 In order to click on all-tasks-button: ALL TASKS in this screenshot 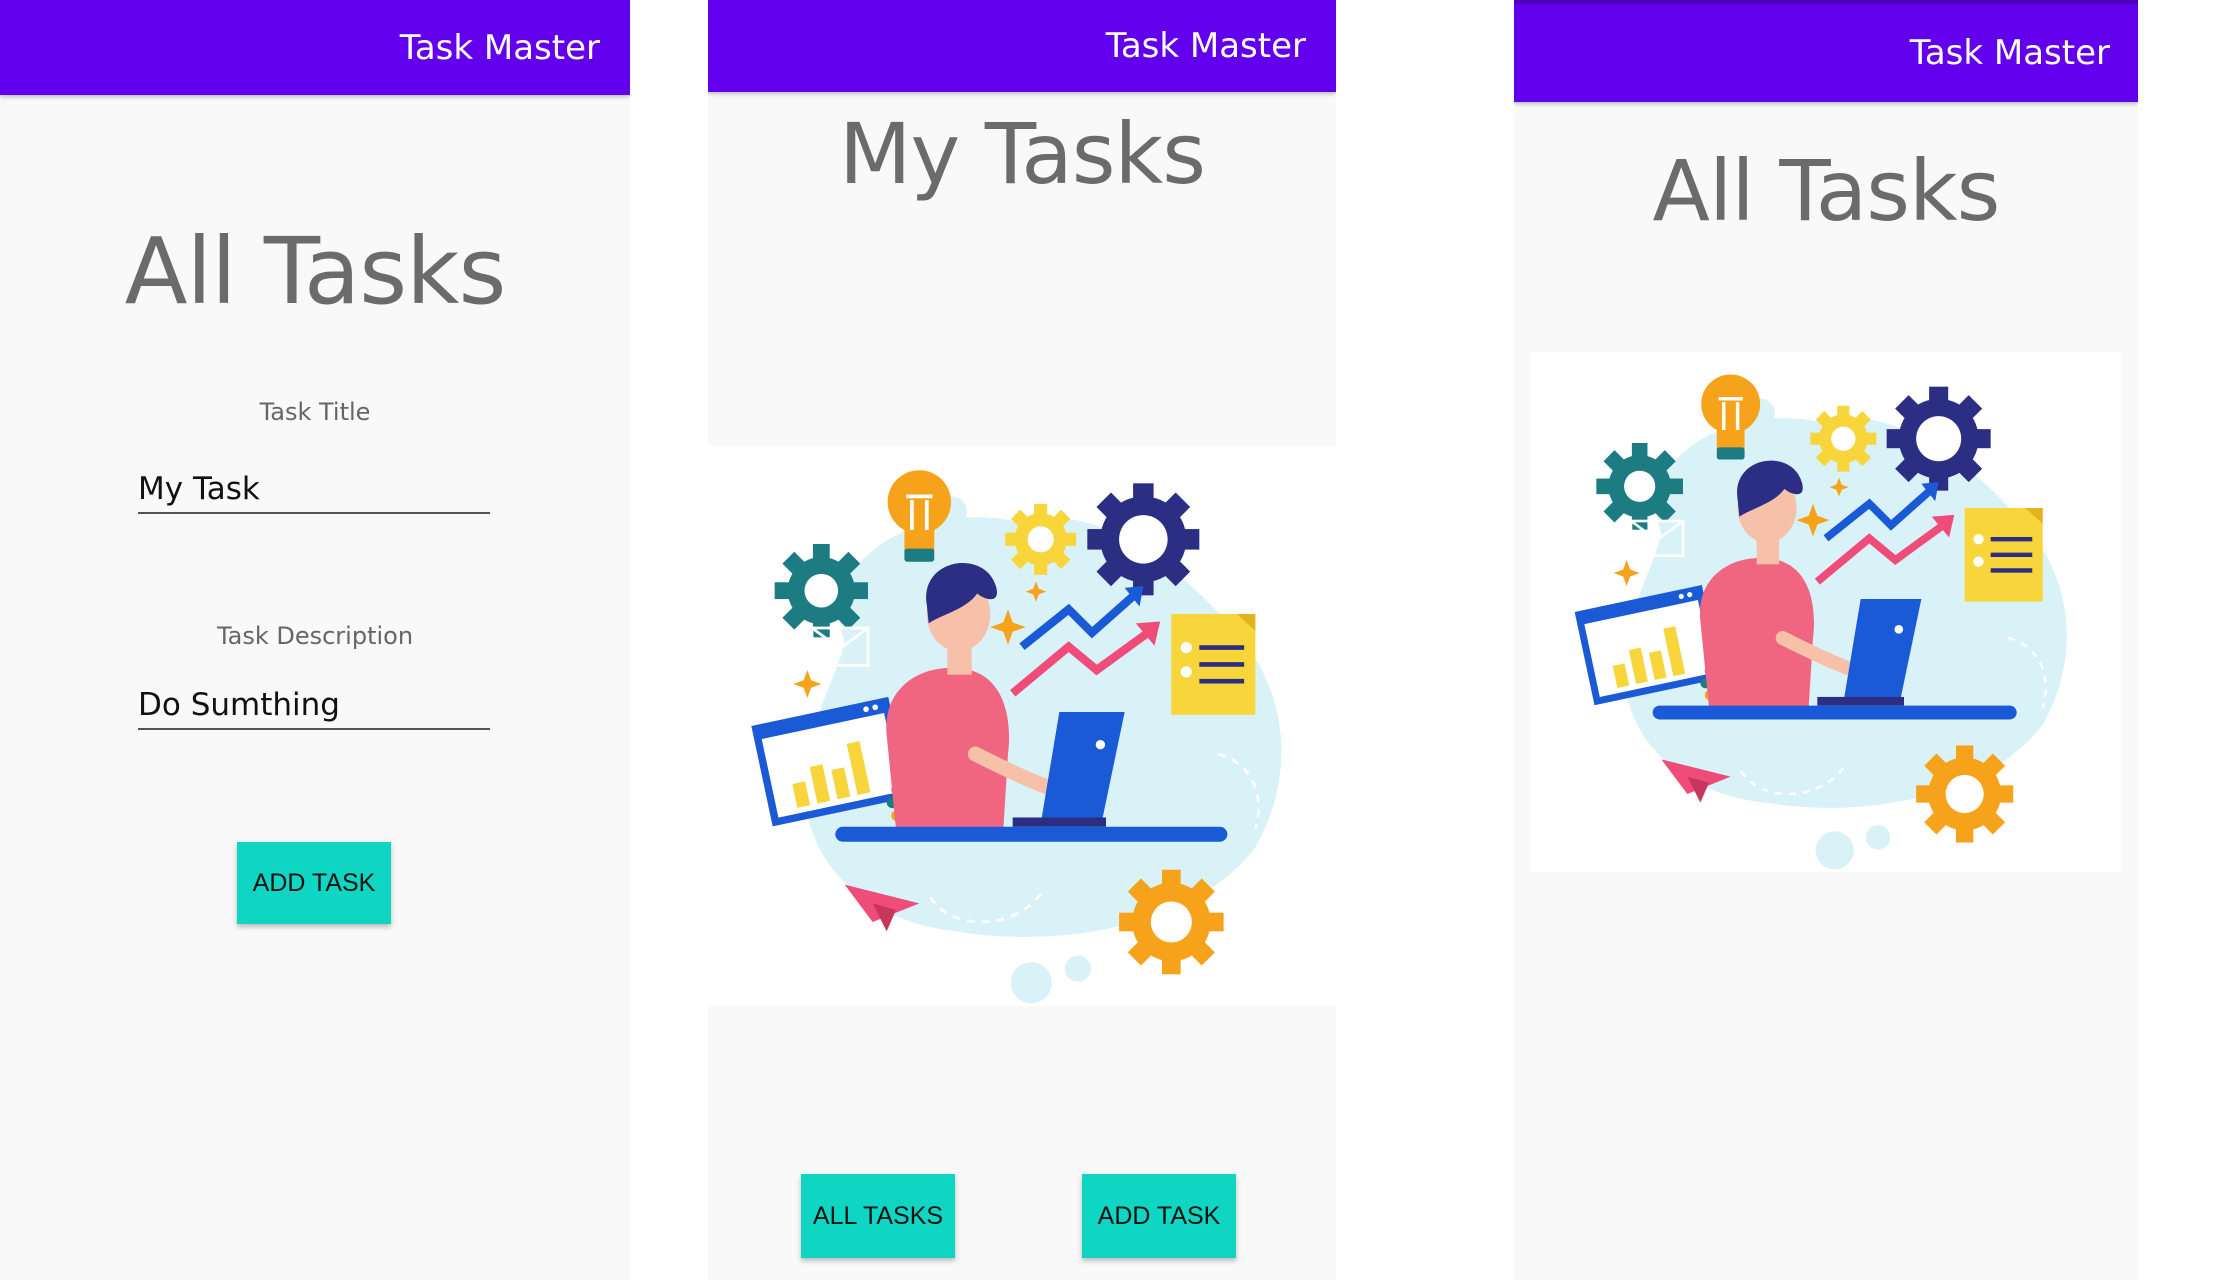, I will do `click(878, 1216)`.